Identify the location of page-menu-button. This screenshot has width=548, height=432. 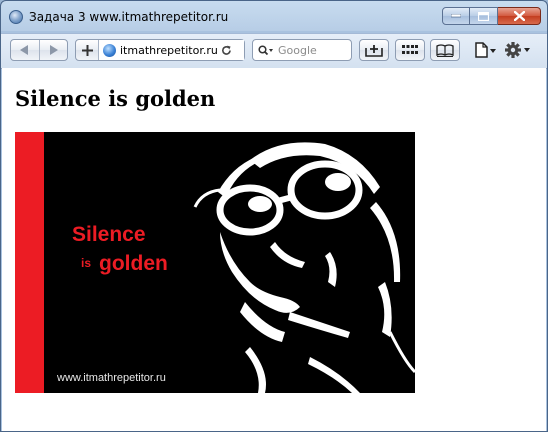
(486, 50).